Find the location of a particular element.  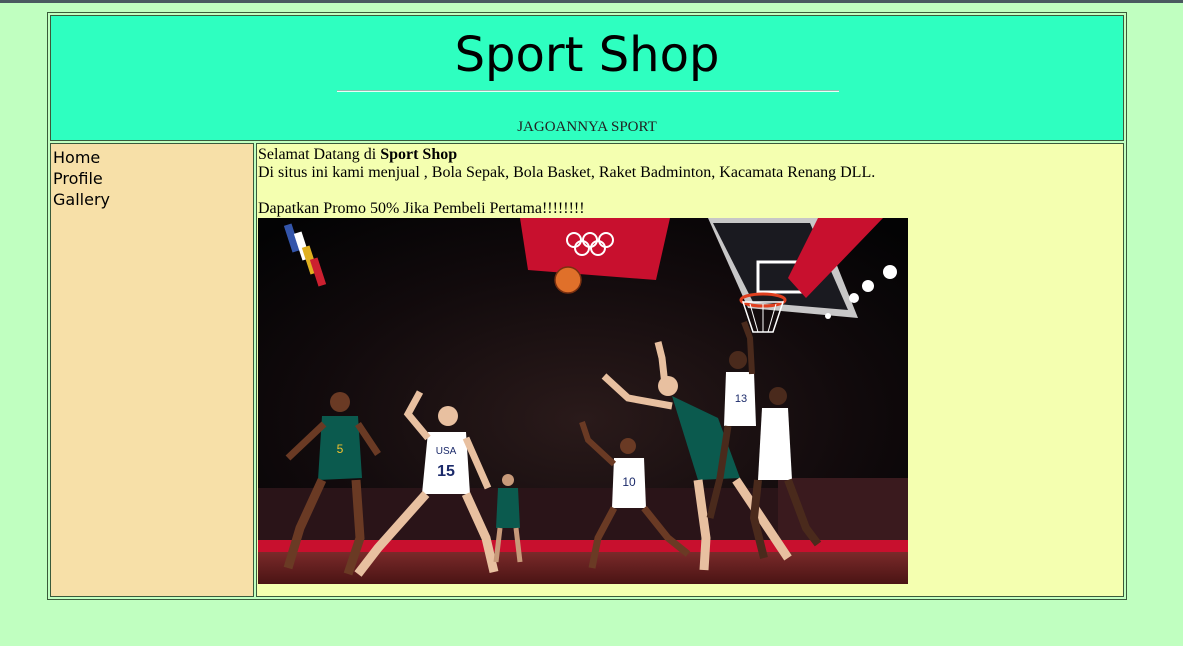

welcome-text: Selamat Datang di Sport Shop is located at coordinates (690, 155).